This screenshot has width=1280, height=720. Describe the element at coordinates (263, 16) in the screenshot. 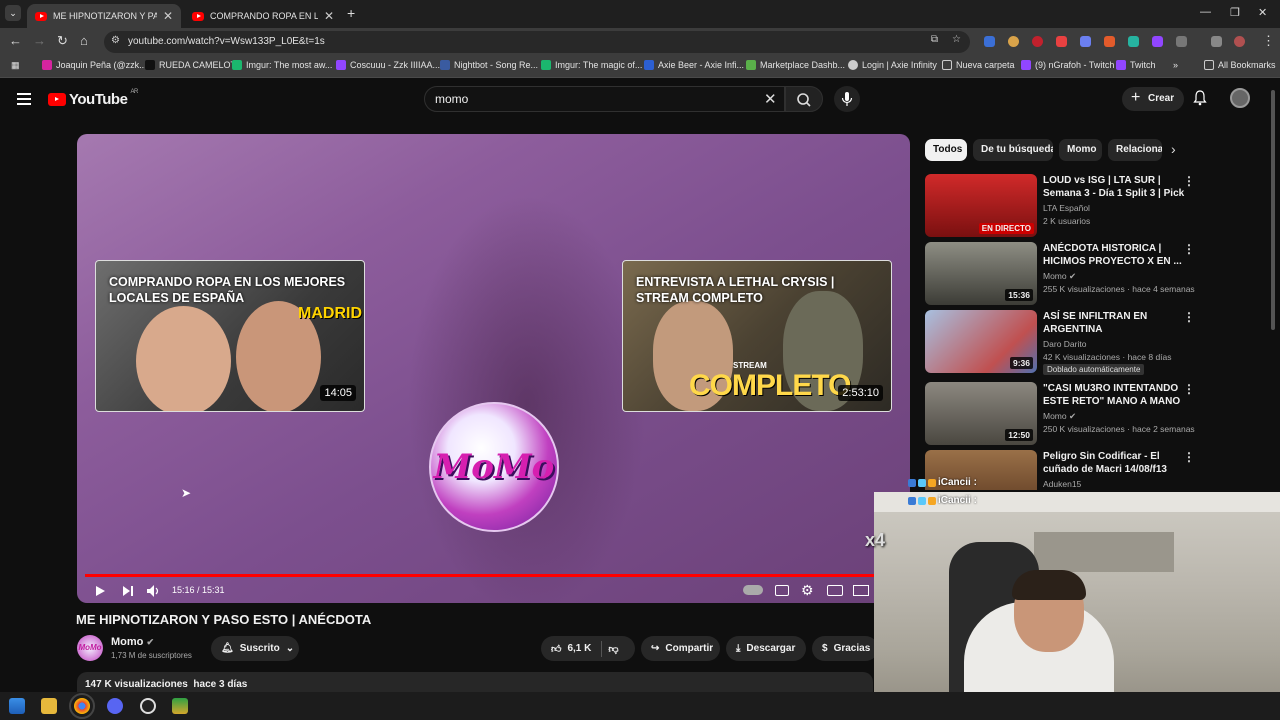

I see `tab-second: COMPRANDO ROPA EN LO ✕` at that location.